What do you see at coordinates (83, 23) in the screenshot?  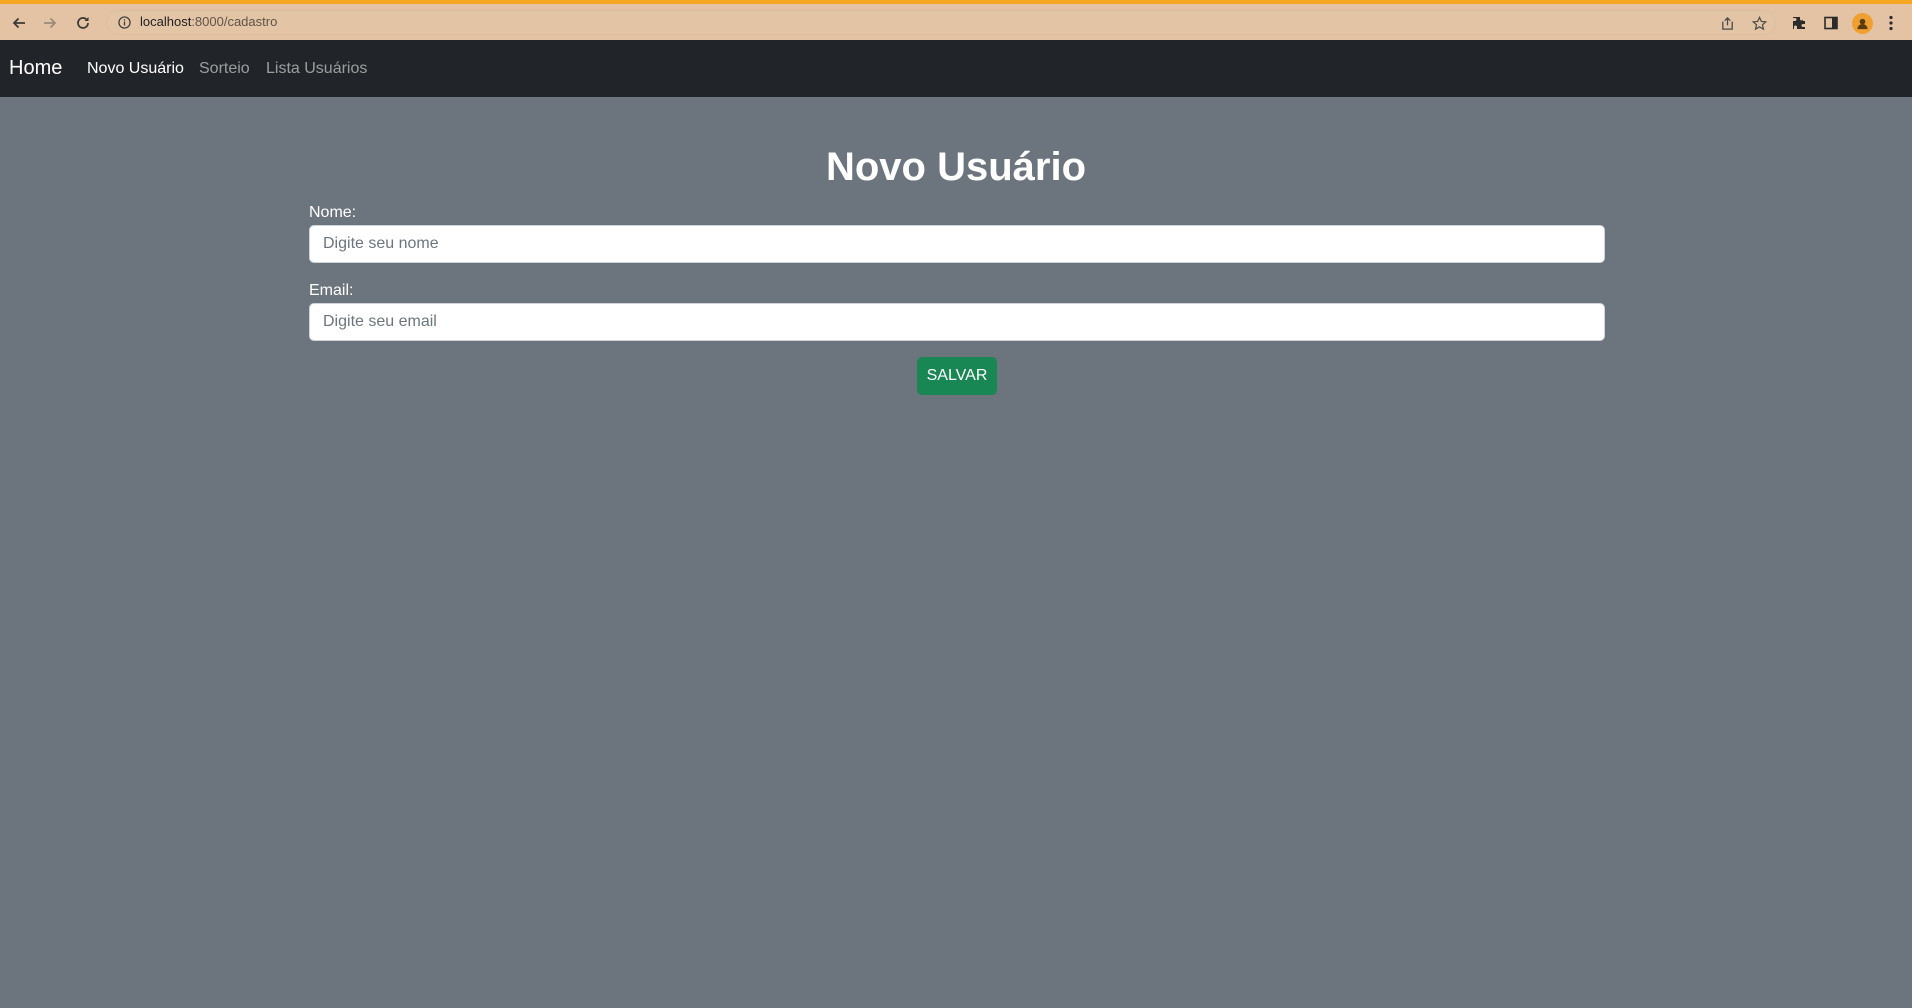 I see `reload-icon` at bounding box center [83, 23].